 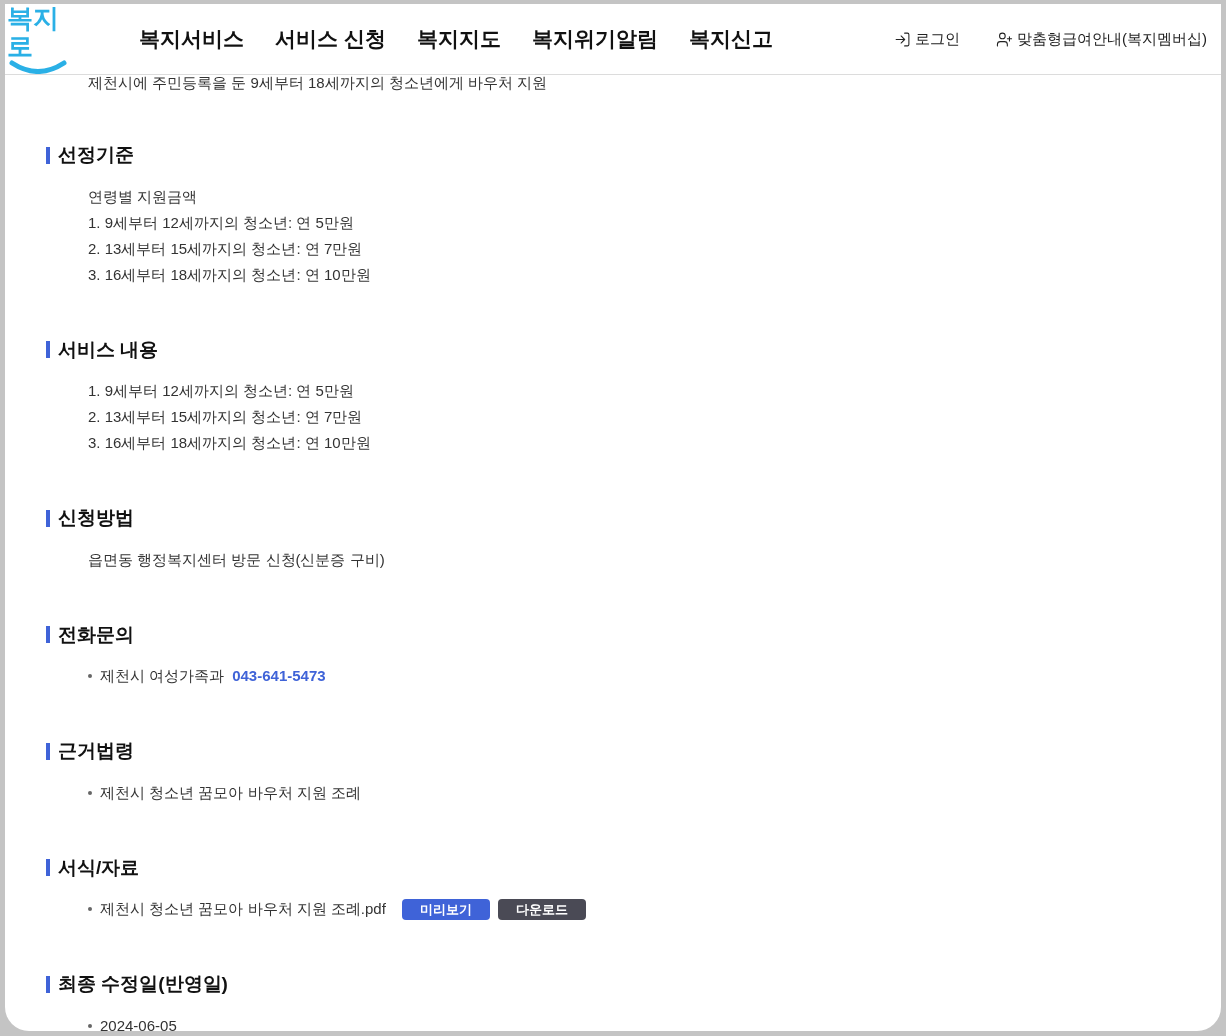 What do you see at coordinates (96, 155) in the screenshot?
I see `section-heading: 선정기준` at bounding box center [96, 155].